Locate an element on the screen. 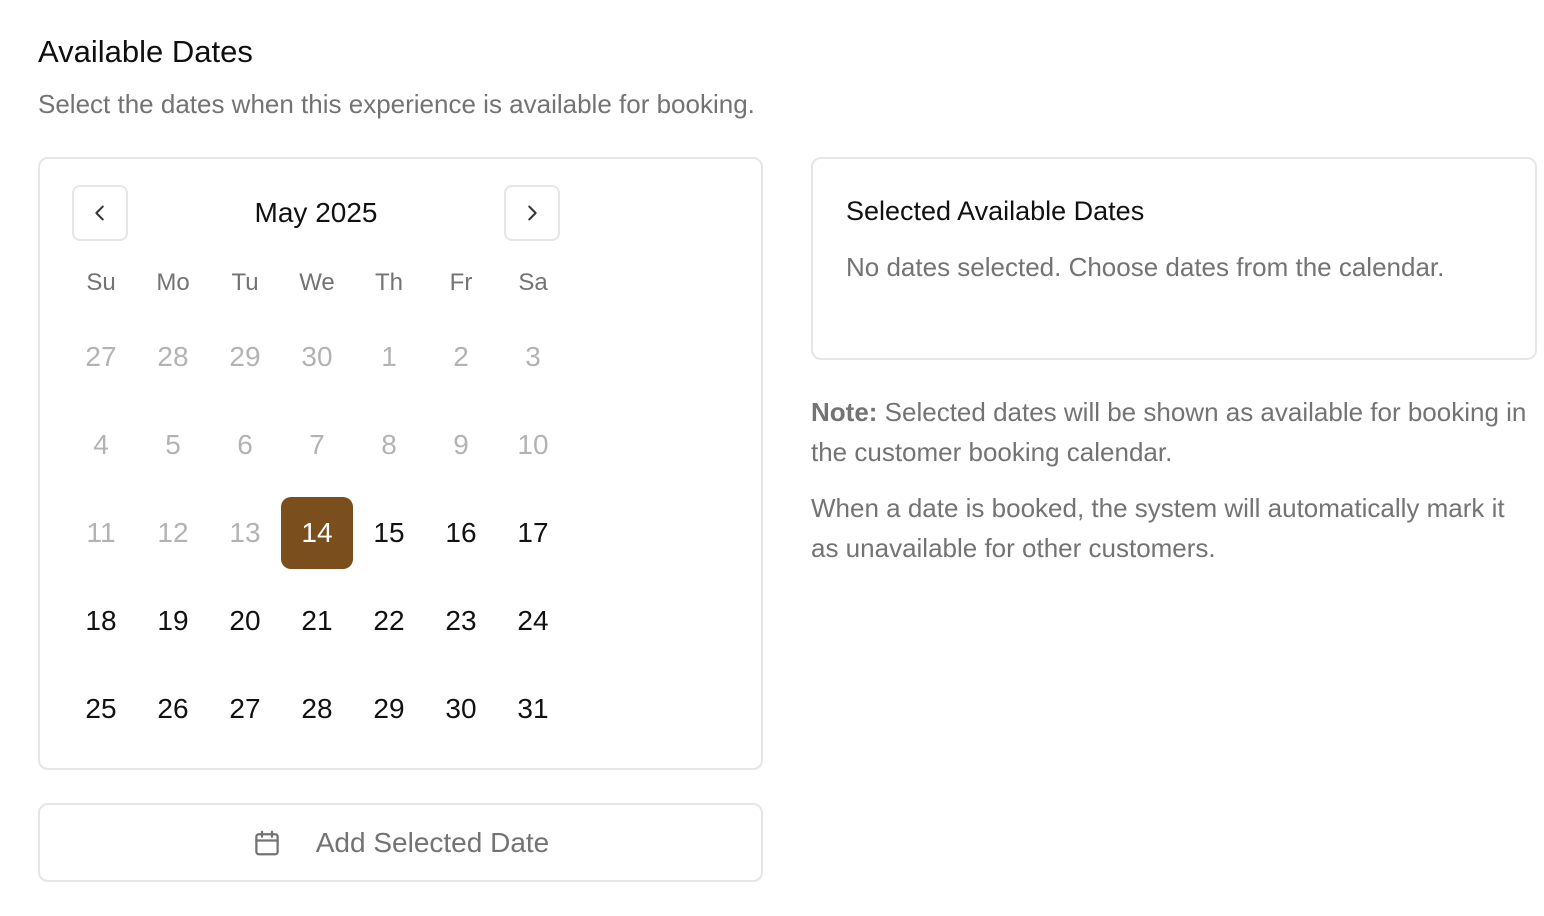 The image size is (1544, 916). day-cell: 19 is located at coordinates (173, 621).